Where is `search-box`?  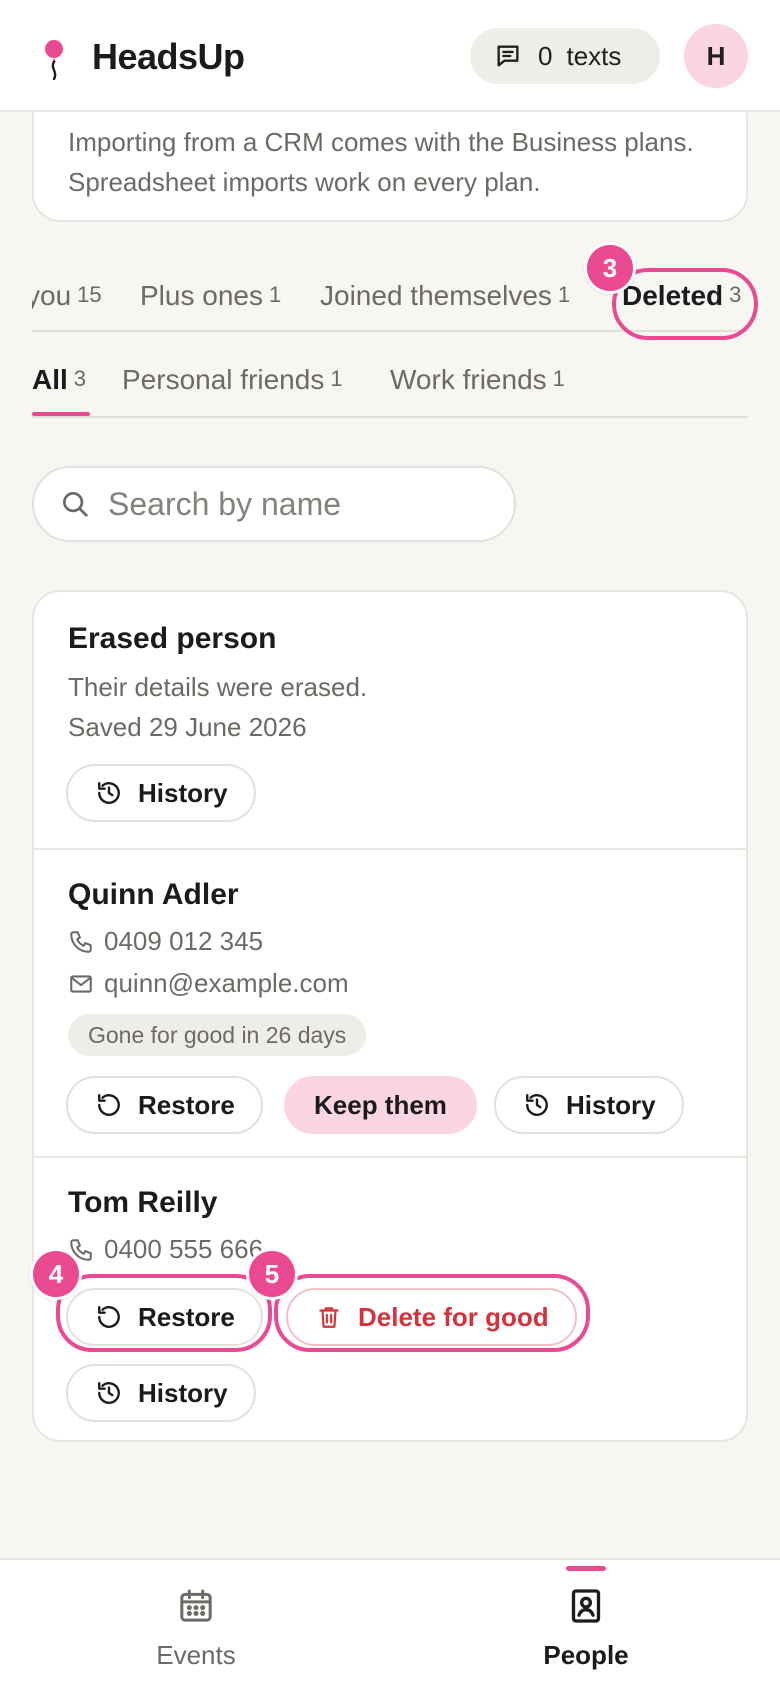
search-box is located at coordinates (274, 504).